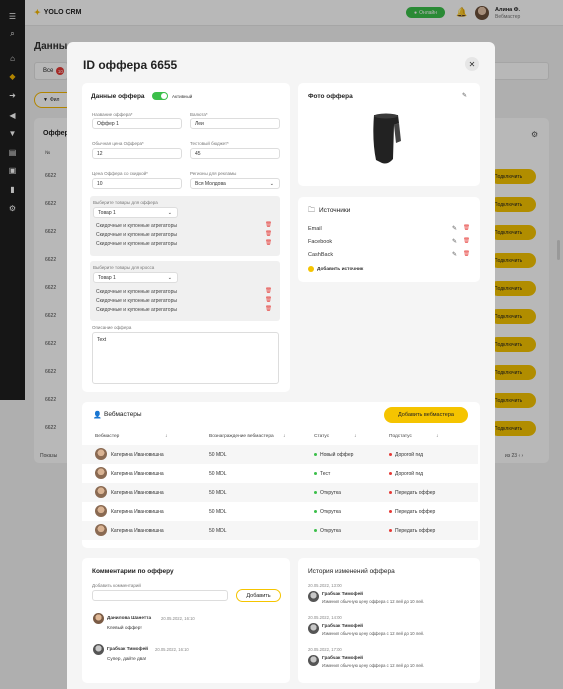  I want to click on column-status: Статус, so click(322, 436).